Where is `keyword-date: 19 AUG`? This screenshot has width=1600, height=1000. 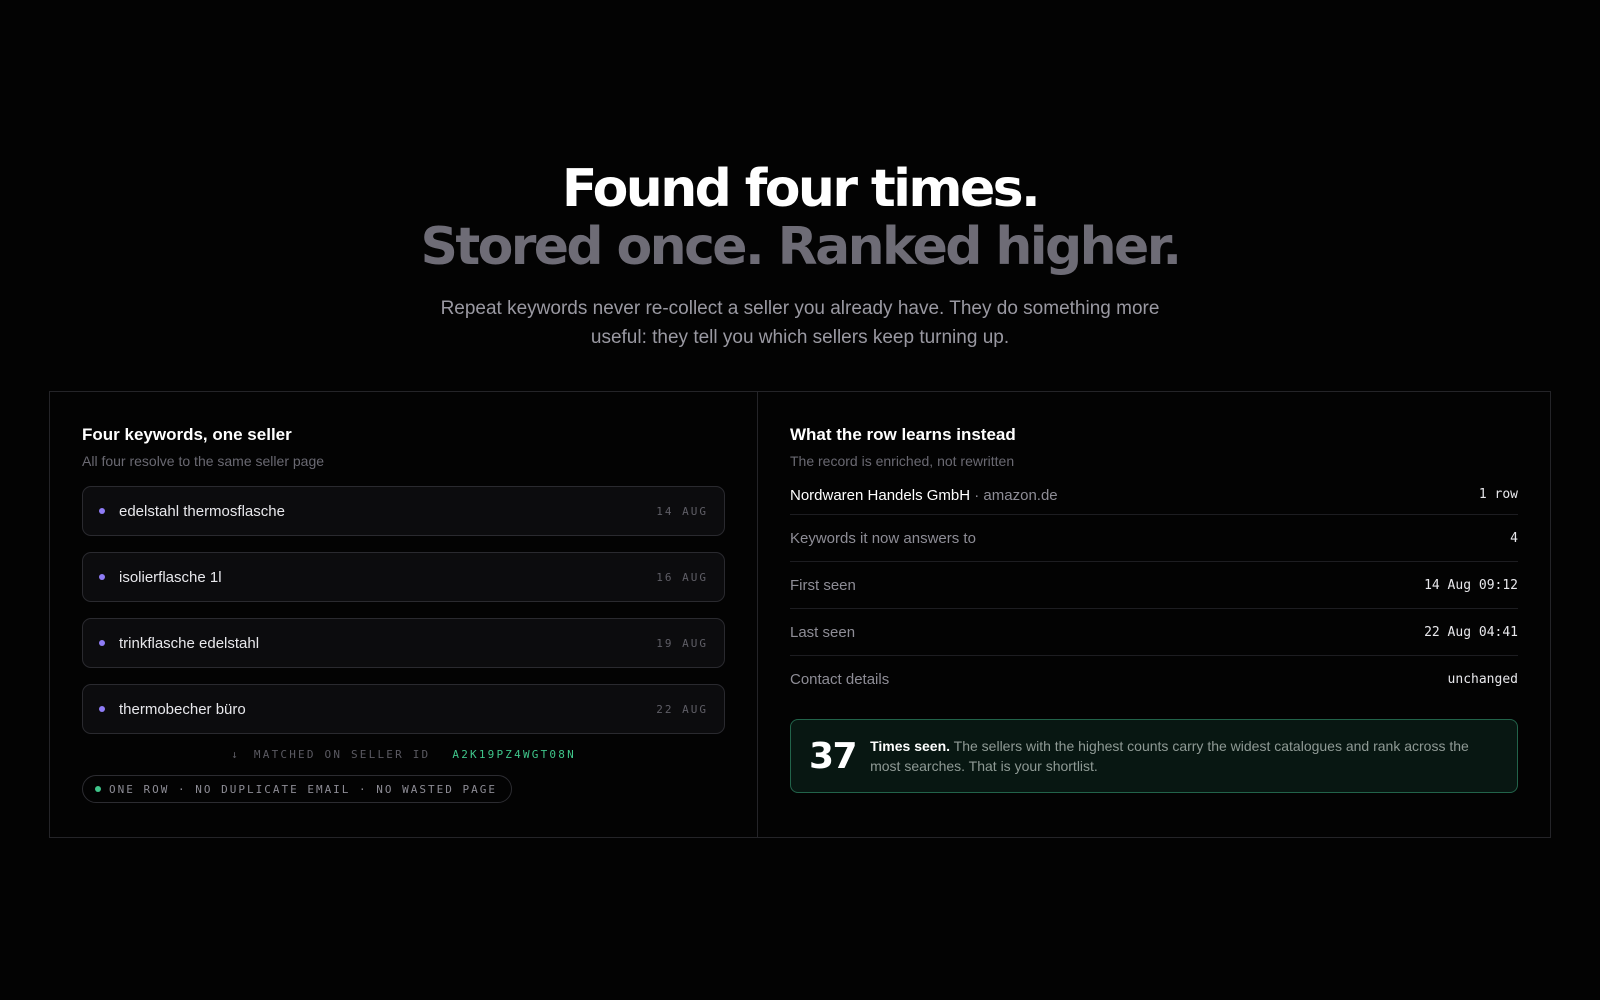
keyword-date: 19 AUG is located at coordinates (682, 643).